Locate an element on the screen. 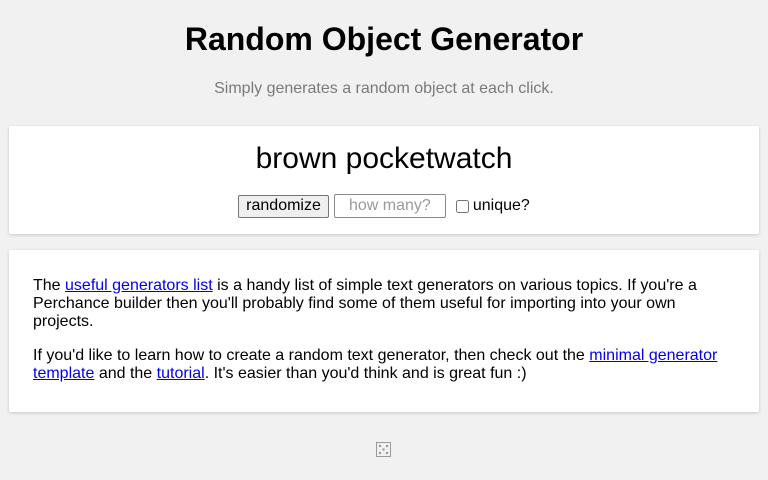 The image size is (768, 480). page-title: Random Object Generator is located at coordinates (384, 39).